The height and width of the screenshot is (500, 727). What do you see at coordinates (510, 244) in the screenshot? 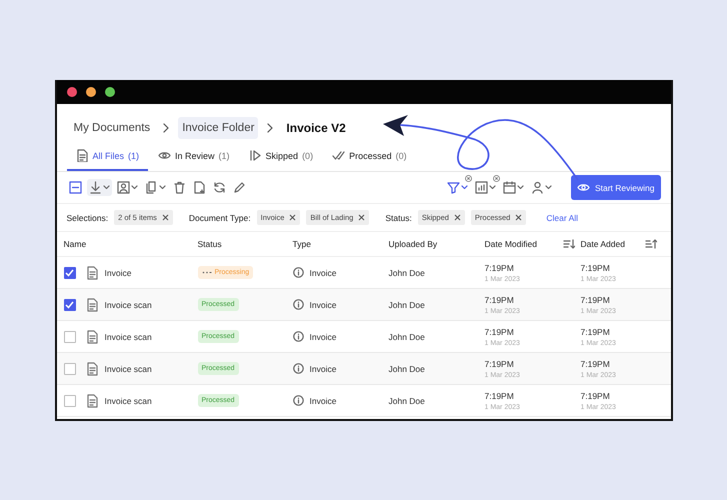
I see `column-header: Date Modified` at bounding box center [510, 244].